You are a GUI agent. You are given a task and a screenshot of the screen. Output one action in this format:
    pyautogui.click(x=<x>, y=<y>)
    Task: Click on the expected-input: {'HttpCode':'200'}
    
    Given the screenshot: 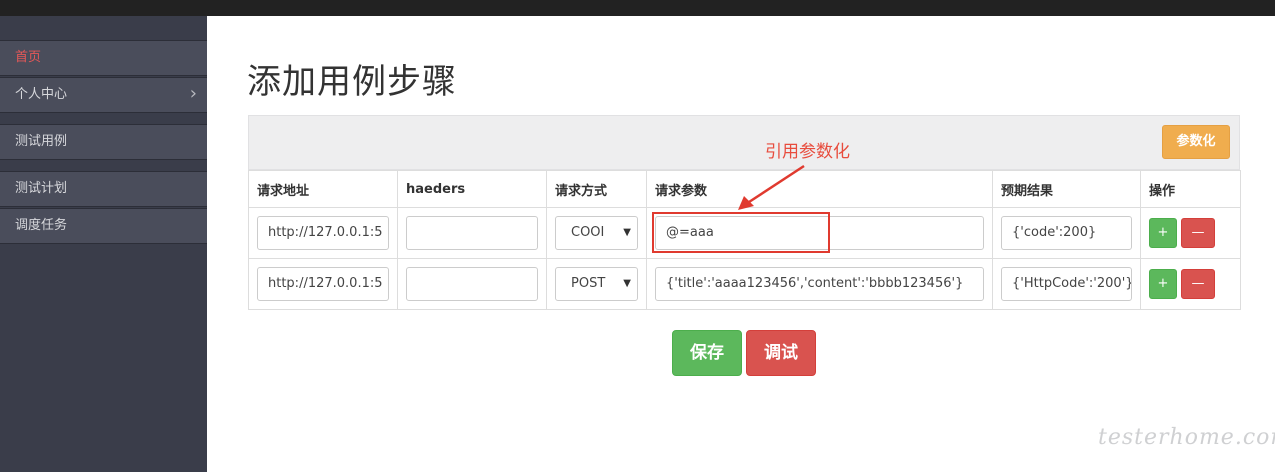 What is the action you would take?
    pyautogui.click(x=1066, y=284)
    